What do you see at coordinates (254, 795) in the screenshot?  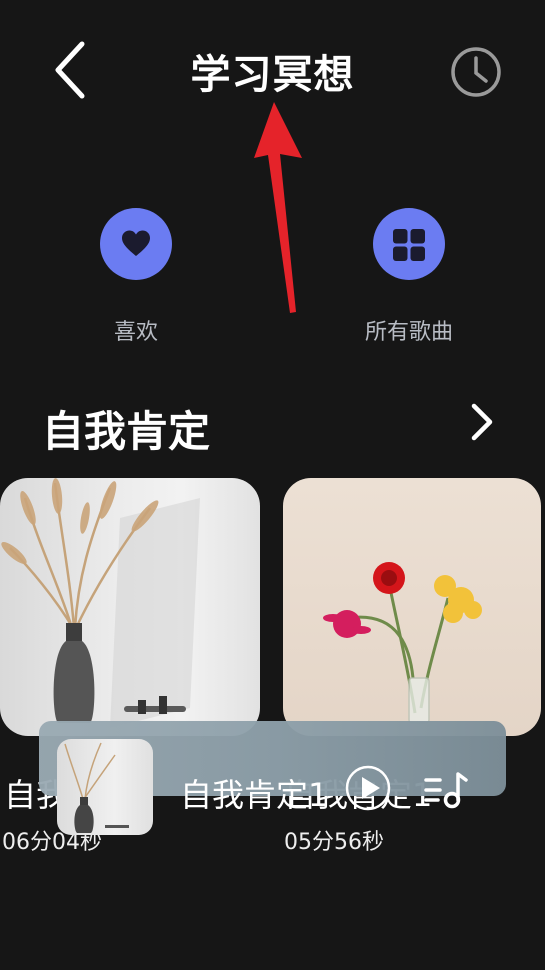 I see `player-title: 自我肯定1` at bounding box center [254, 795].